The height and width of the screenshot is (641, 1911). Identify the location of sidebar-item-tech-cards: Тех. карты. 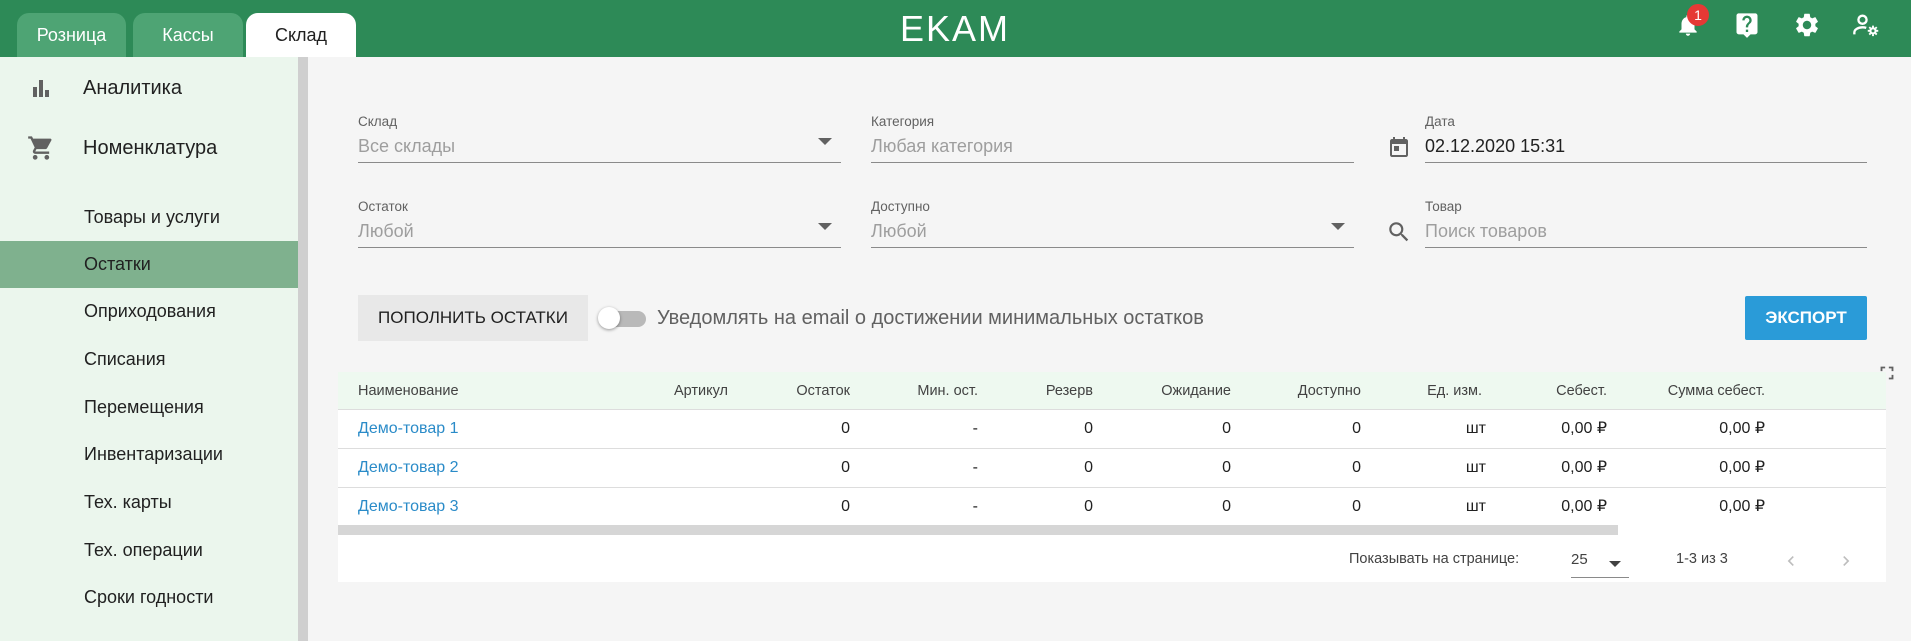
(149, 502).